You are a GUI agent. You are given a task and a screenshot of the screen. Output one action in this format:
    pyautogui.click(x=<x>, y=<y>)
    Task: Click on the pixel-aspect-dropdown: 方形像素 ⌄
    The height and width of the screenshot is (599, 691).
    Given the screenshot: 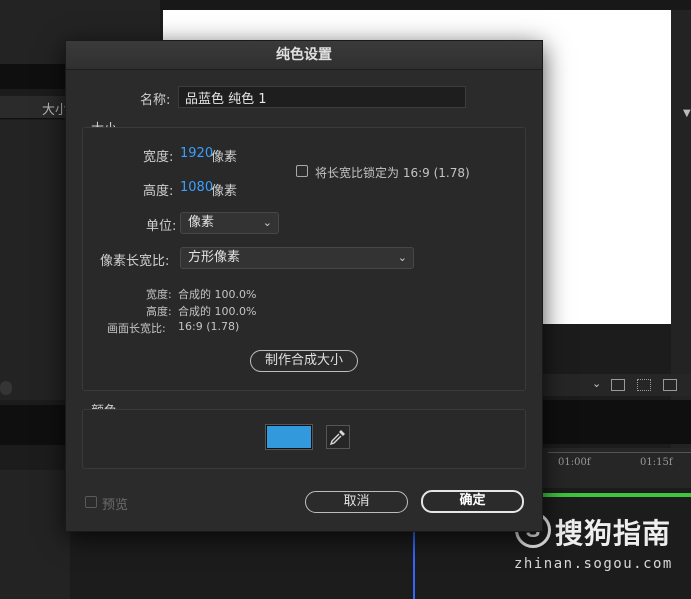 What is the action you would take?
    pyautogui.click(x=297, y=258)
    